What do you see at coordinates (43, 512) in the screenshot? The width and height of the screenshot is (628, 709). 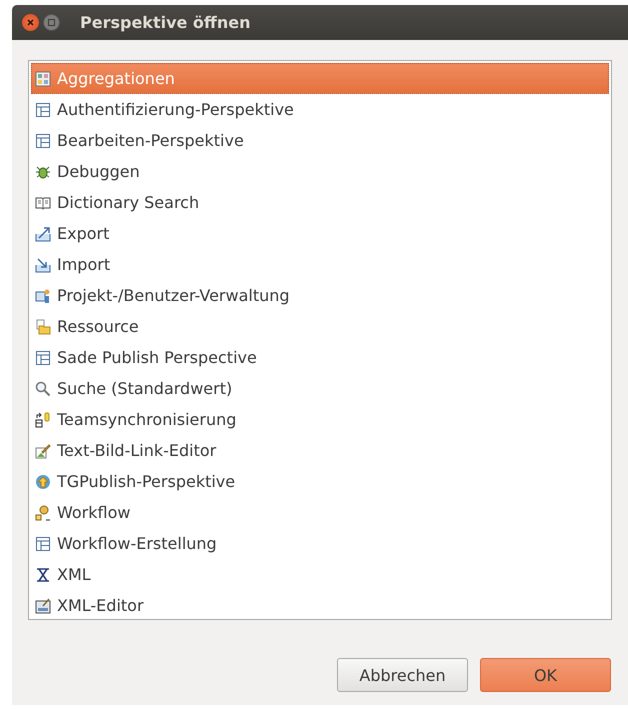 I see `workflow-icon` at bounding box center [43, 512].